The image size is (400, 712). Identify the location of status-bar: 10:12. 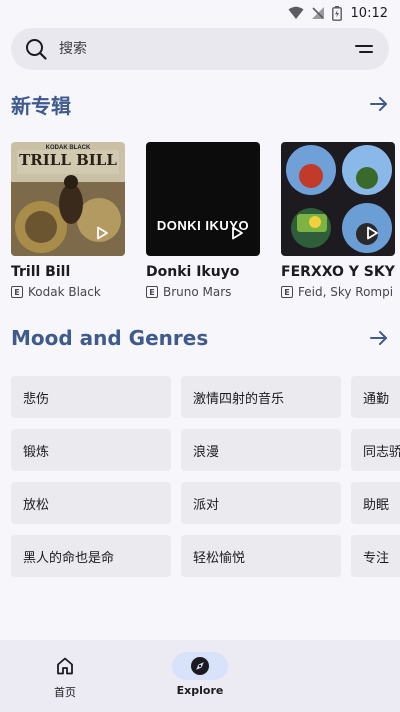
(200, 13).